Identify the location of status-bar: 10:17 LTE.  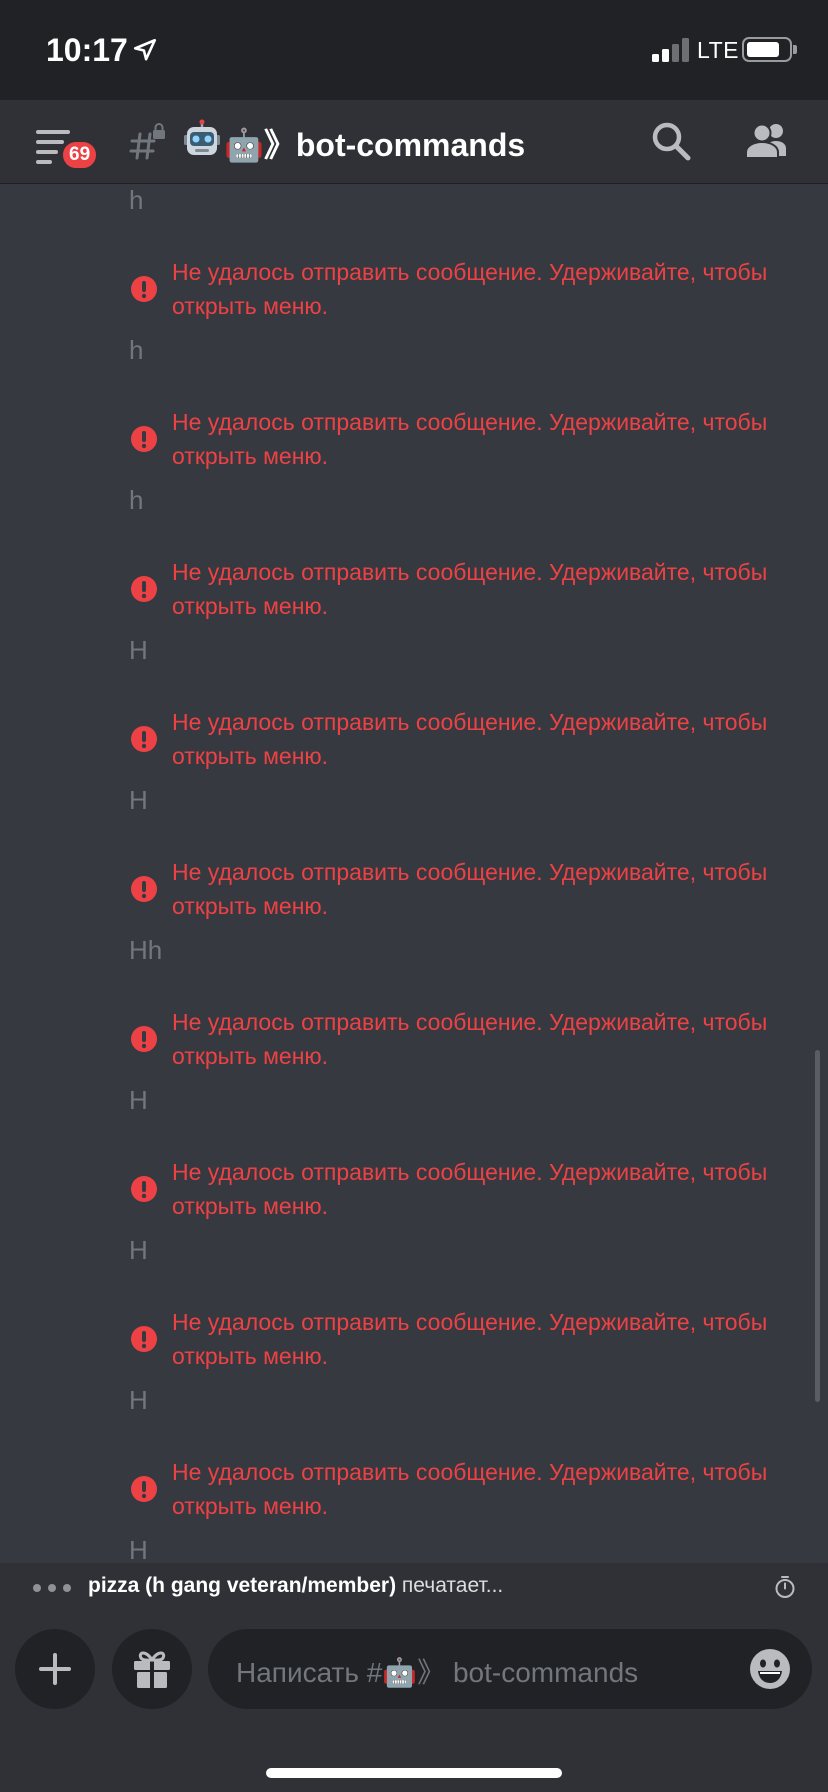
(414, 50).